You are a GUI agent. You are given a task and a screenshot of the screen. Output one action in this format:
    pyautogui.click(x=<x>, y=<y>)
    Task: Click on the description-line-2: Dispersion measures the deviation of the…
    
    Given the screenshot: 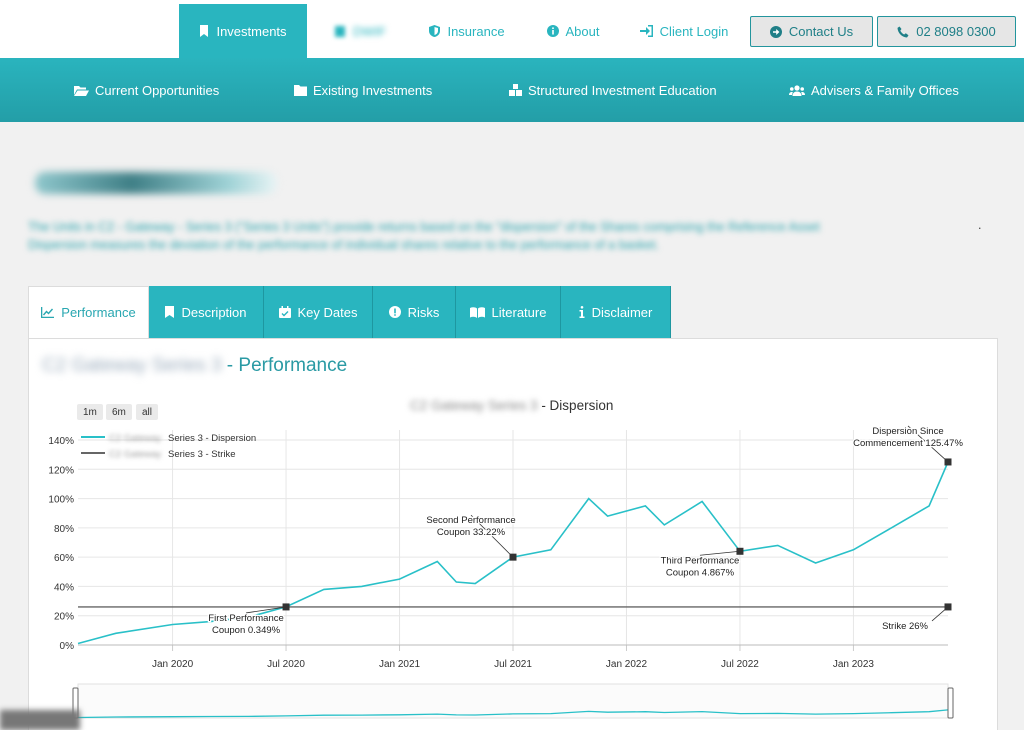 What is the action you would take?
    pyautogui.click(x=343, y=245)
    